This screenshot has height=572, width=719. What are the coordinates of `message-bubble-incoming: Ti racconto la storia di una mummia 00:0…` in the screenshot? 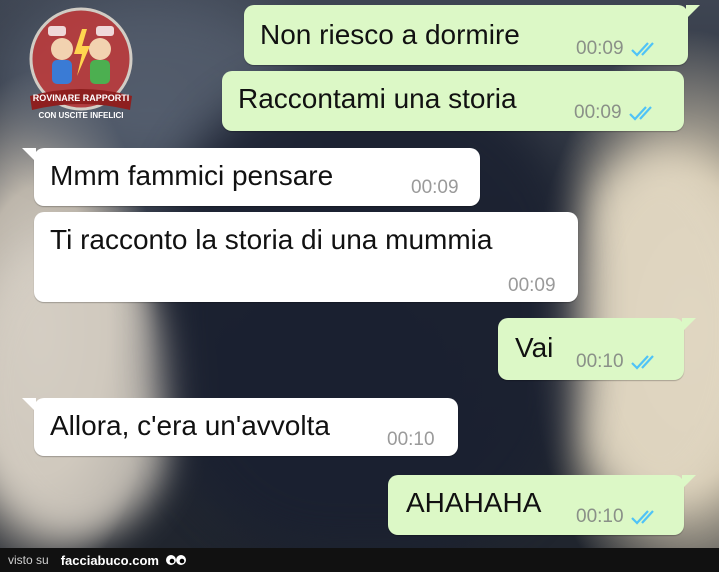 It's located at (306, 257).